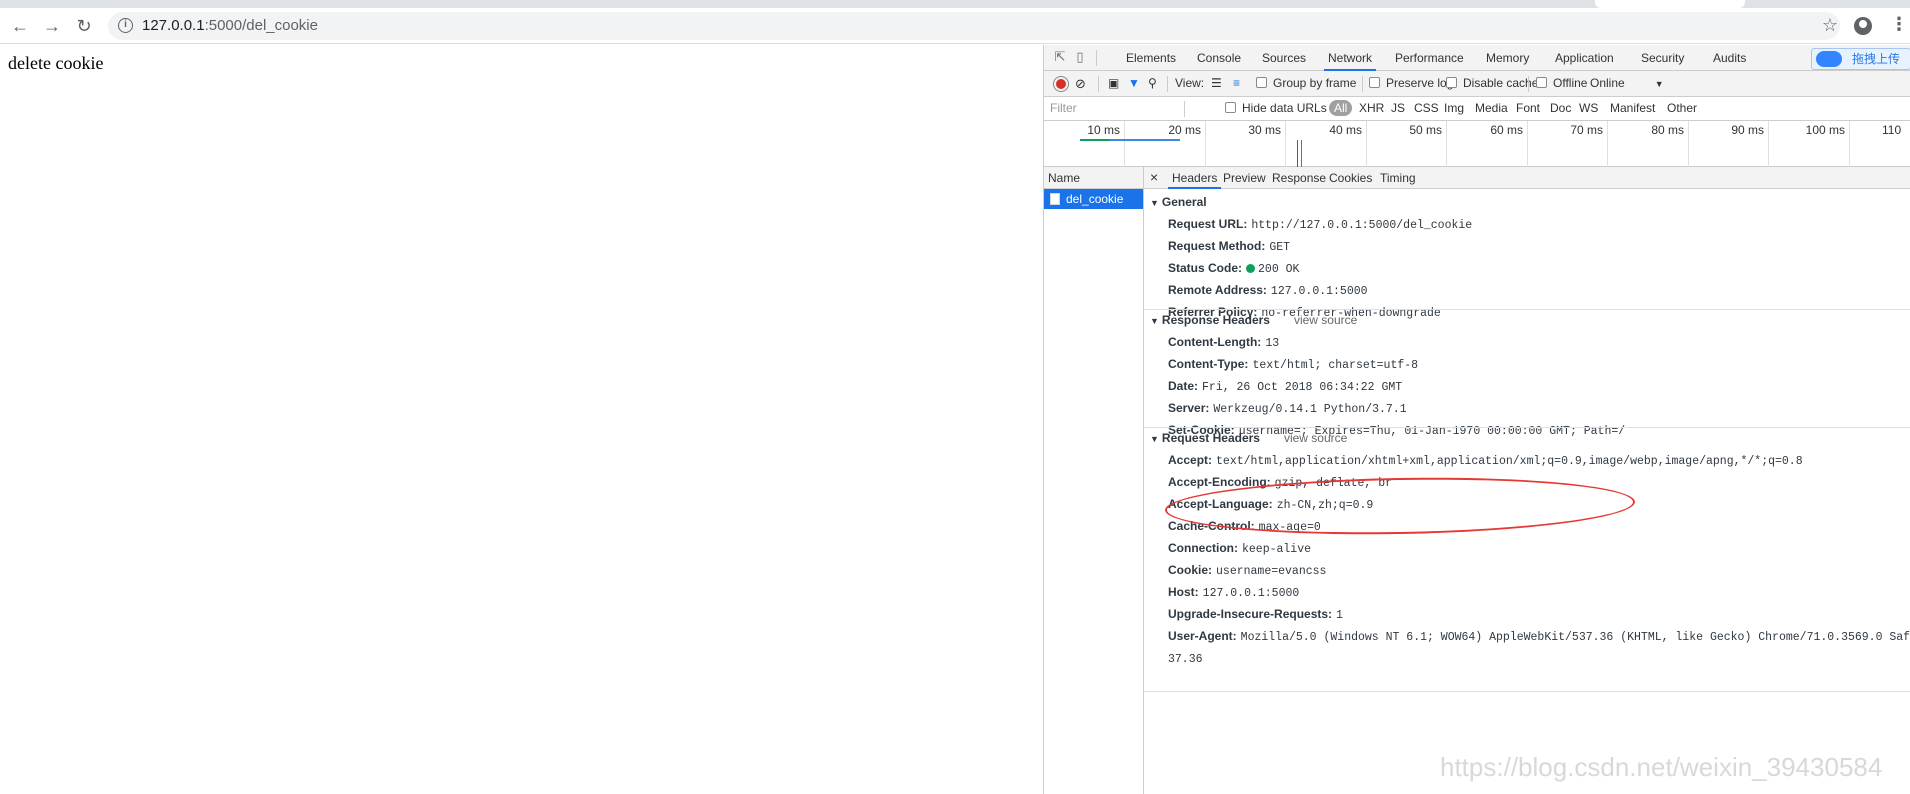 The image size is (1910, 794). Describe the element at coordinates (1244, 178) in the screenshot. I see `detail-tab-preview: Preview` at that location.